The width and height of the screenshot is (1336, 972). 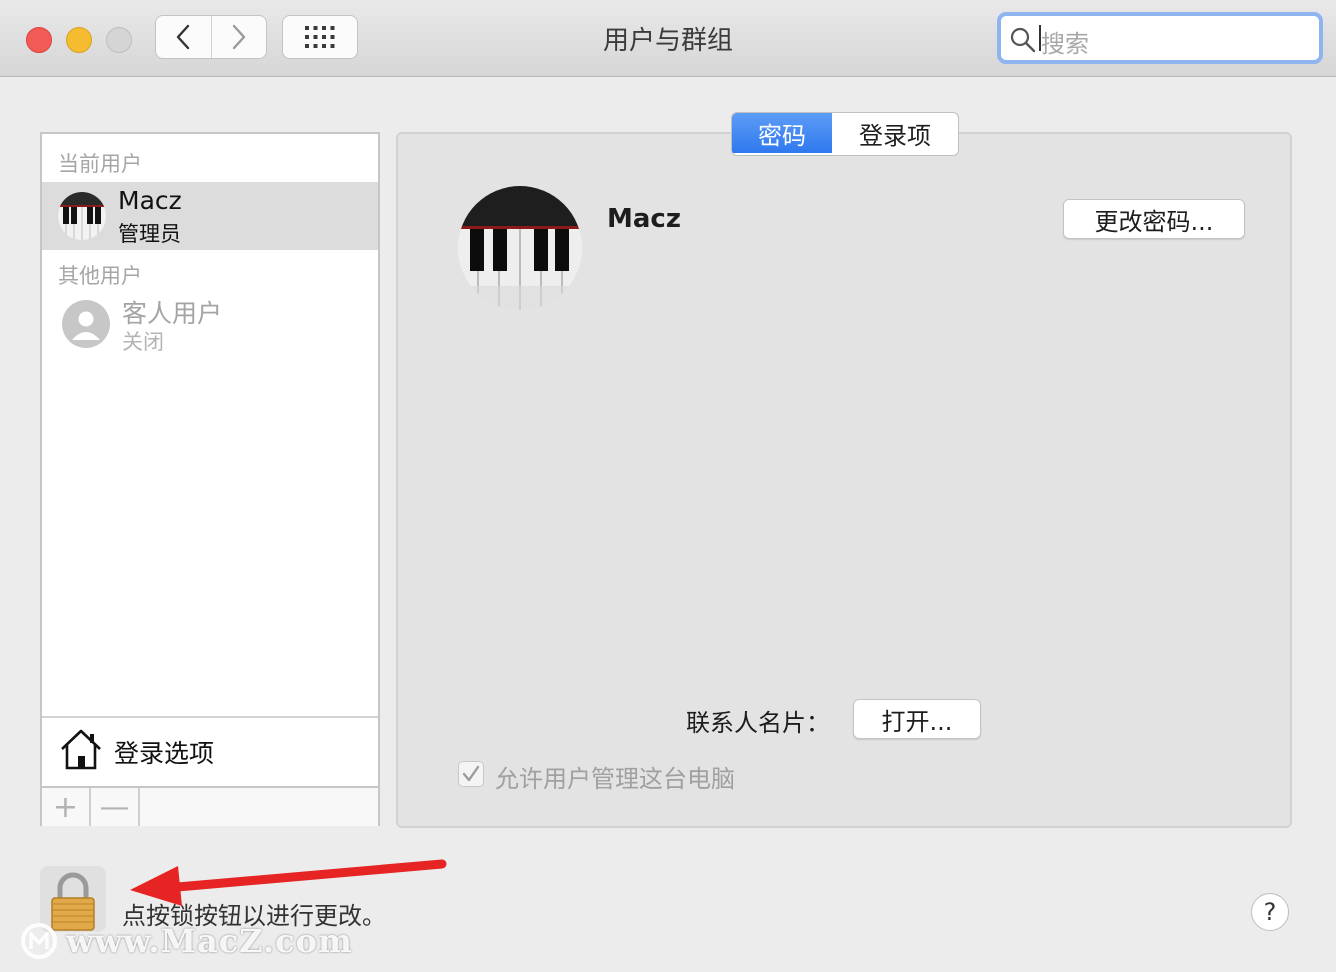 What do you see at coordinates (172, 313) in the screenshot?
I see `guest-name: 客人用户` at bounding box center [172, 313].